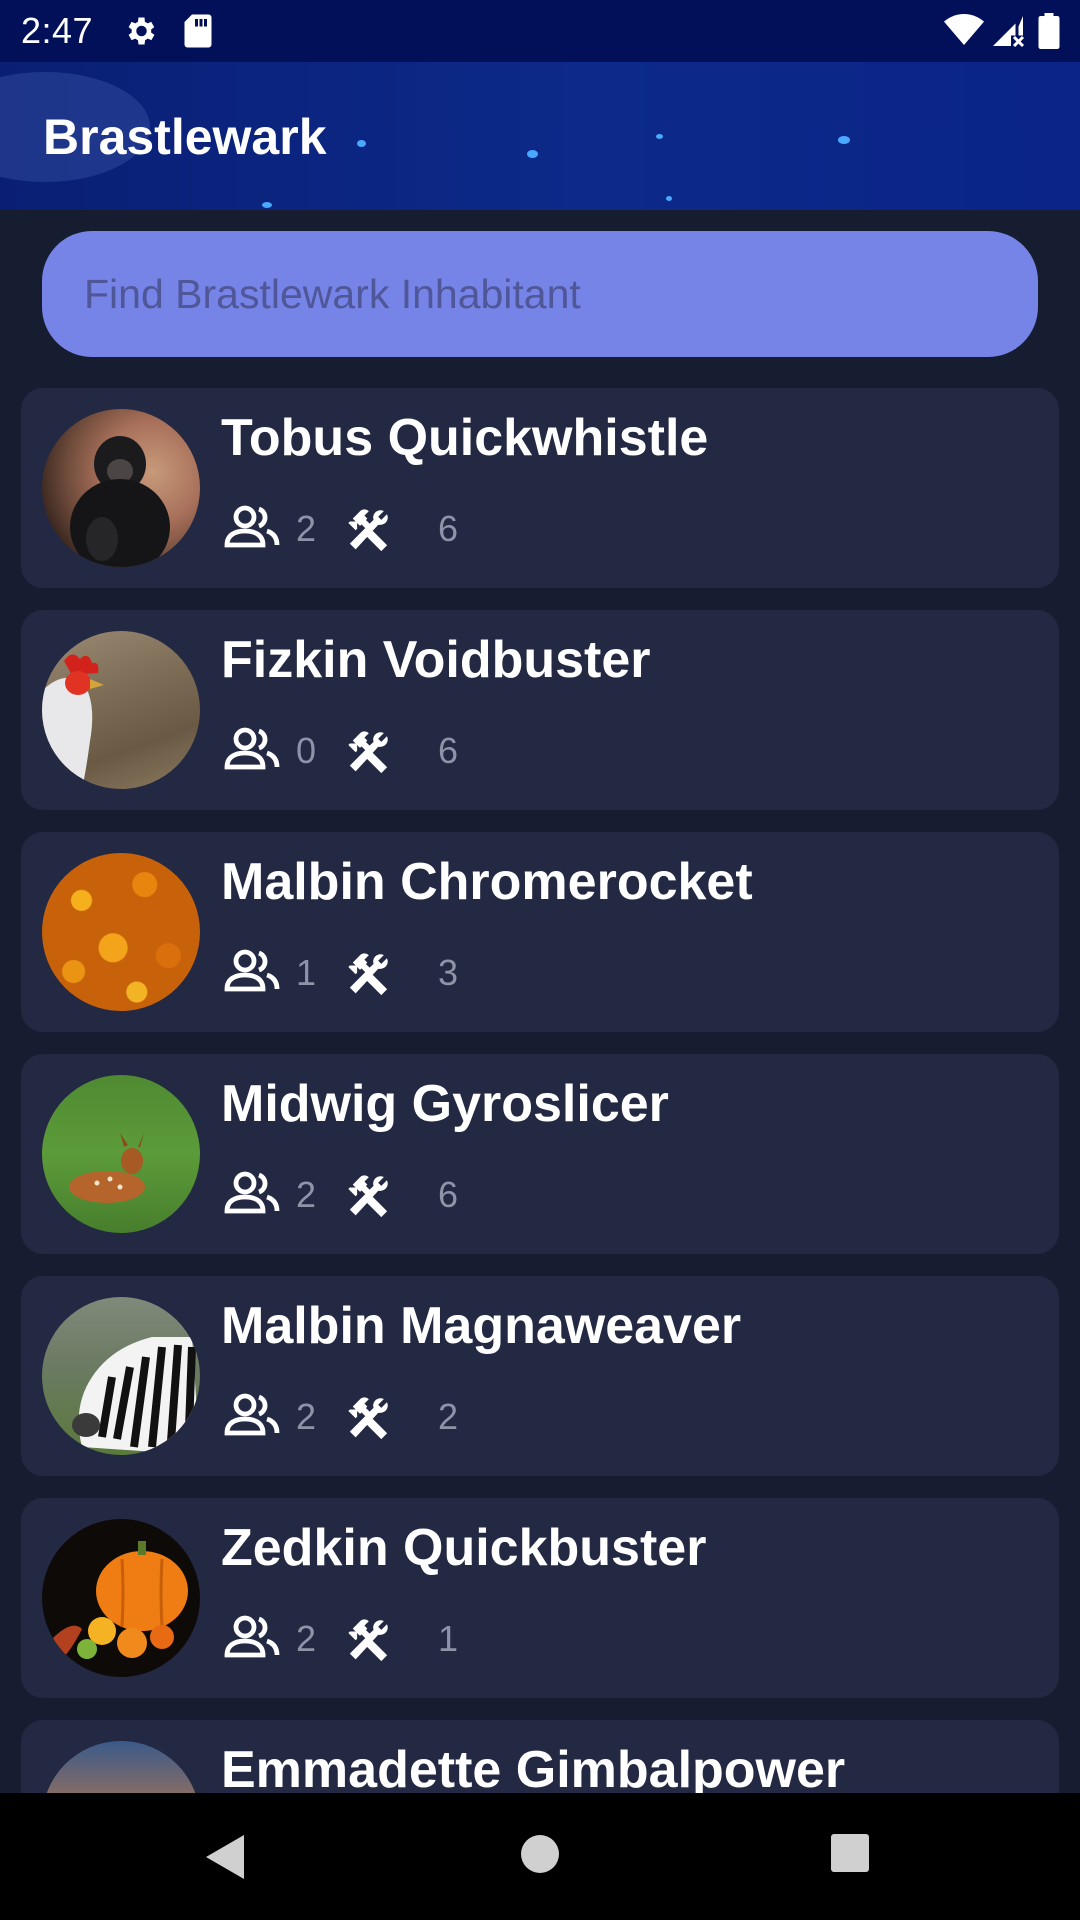 The height and width of the screenshot is (1920, 1080). What do you see at coordinates (225, 1857) in the screenshot?
I see `back-icon` at bounding box center [225, 1857].